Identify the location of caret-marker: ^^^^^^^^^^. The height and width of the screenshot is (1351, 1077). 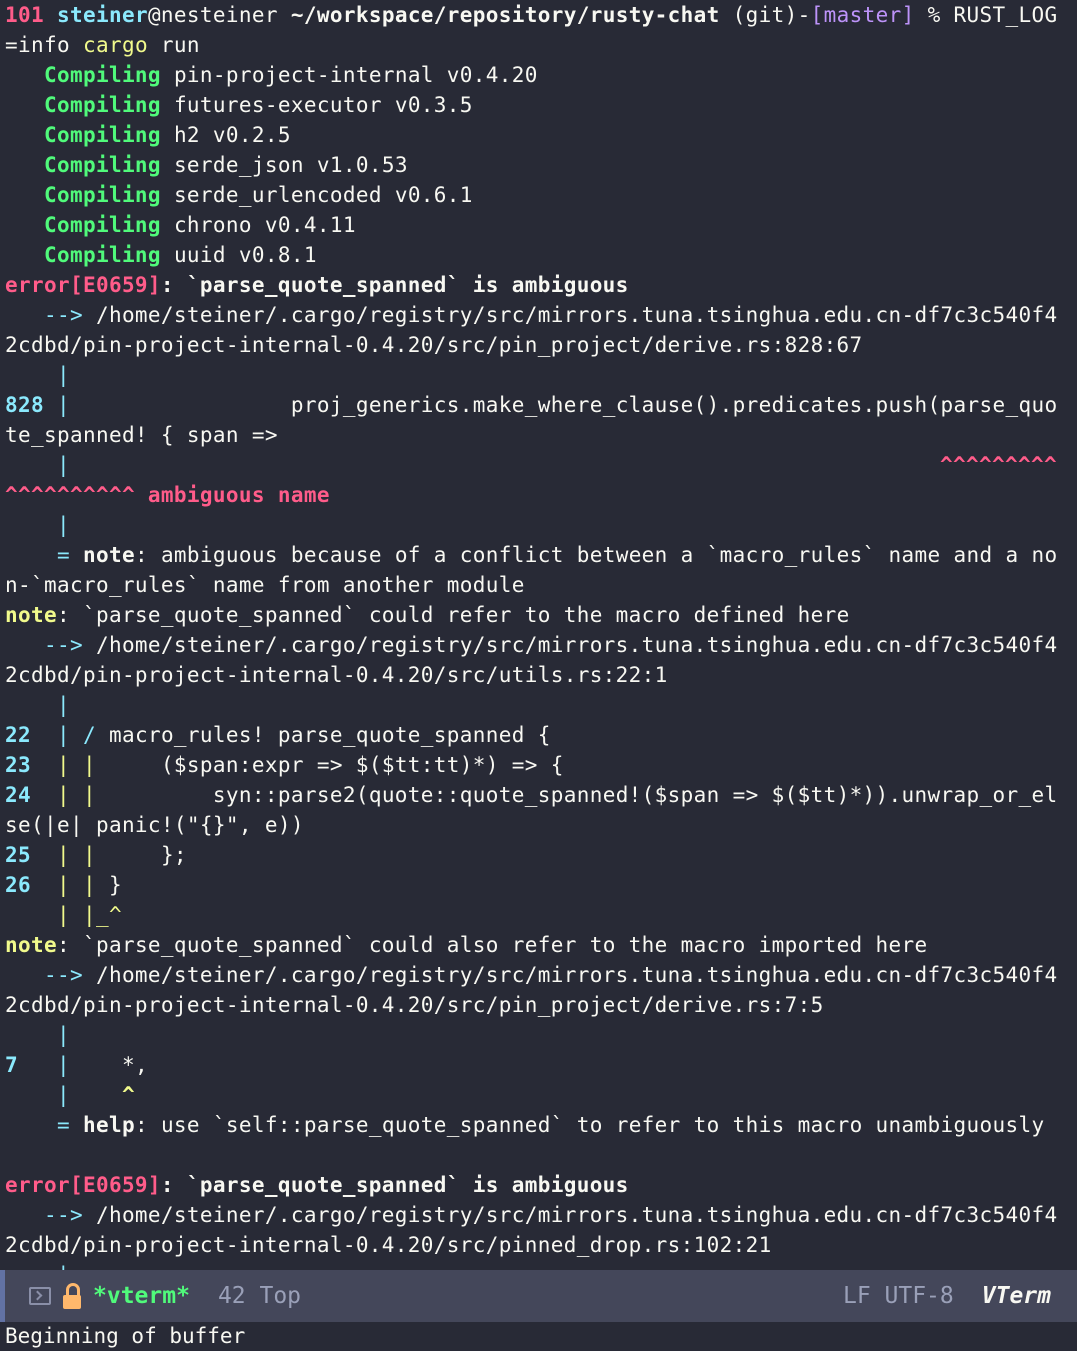
(70, 495).